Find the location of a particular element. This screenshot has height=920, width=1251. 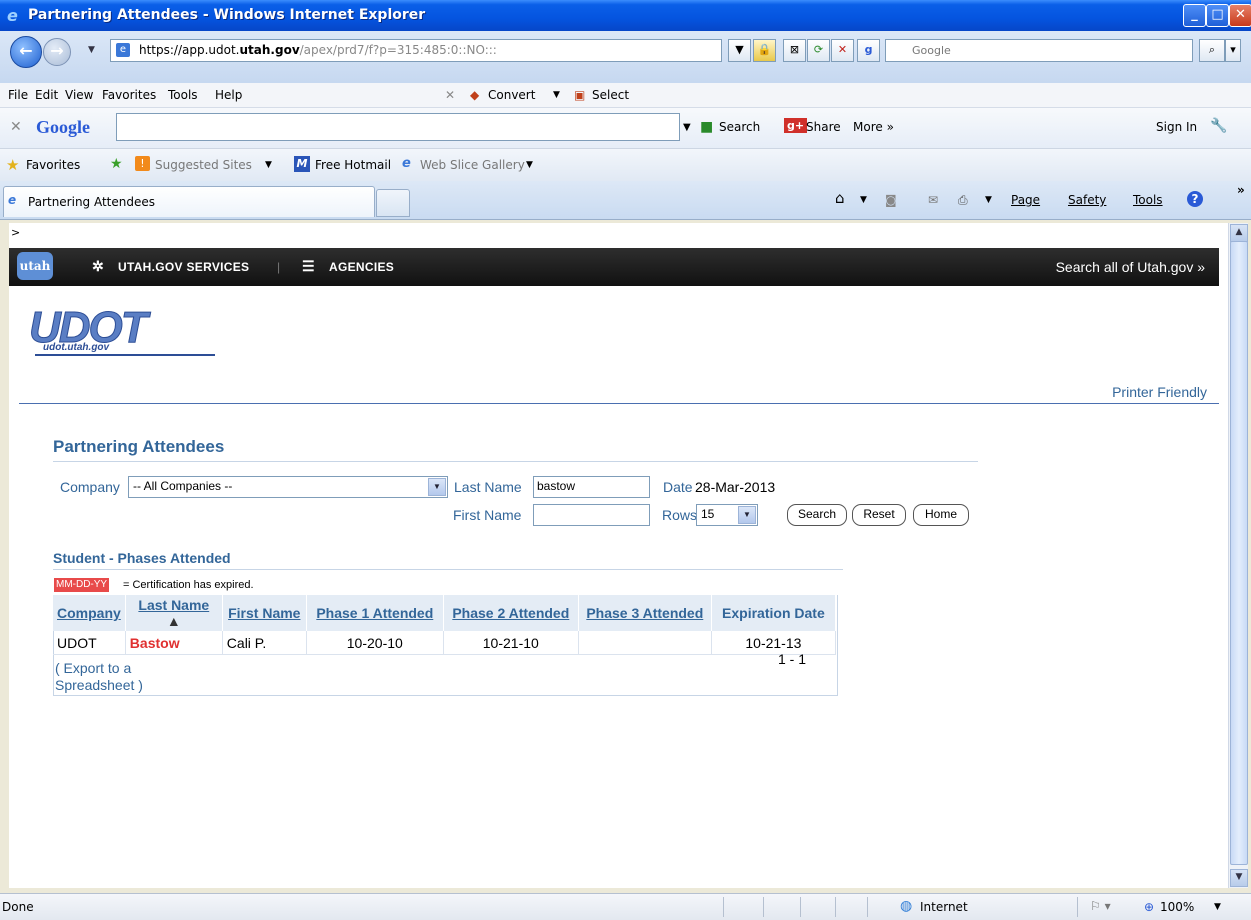

lock-icon: 🔒 is located at coordinates (764, 50).